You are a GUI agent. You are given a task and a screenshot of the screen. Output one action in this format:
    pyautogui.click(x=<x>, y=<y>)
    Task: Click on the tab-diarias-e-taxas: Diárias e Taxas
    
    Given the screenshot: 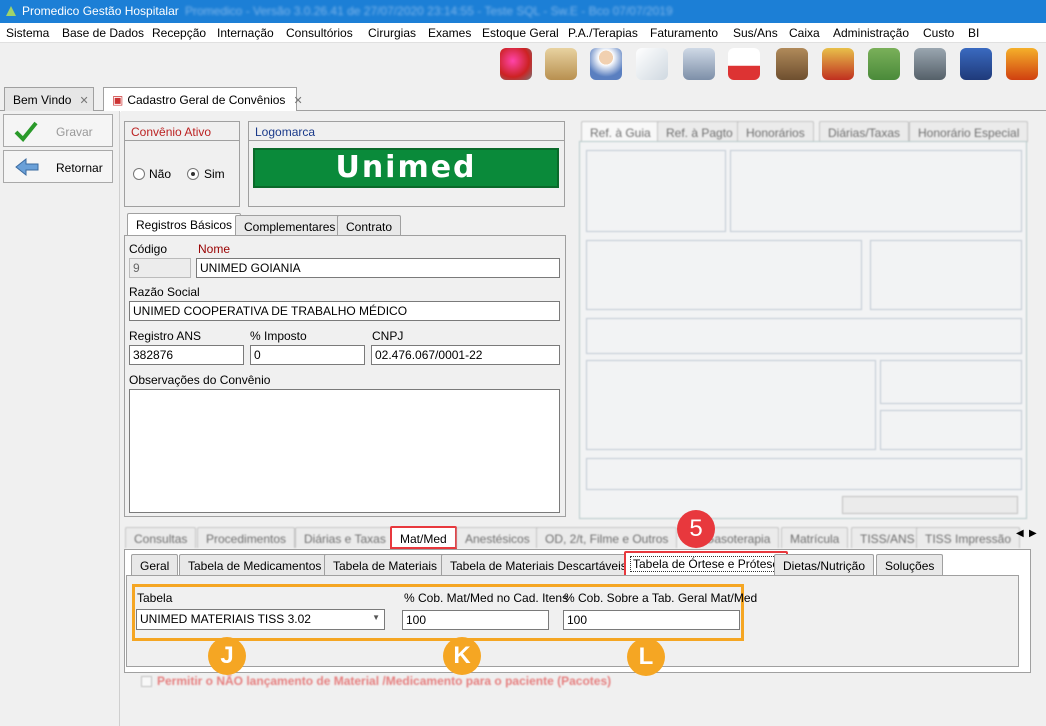 What is the action you would take?
    pyautogui.click(x=345, y=537)
    